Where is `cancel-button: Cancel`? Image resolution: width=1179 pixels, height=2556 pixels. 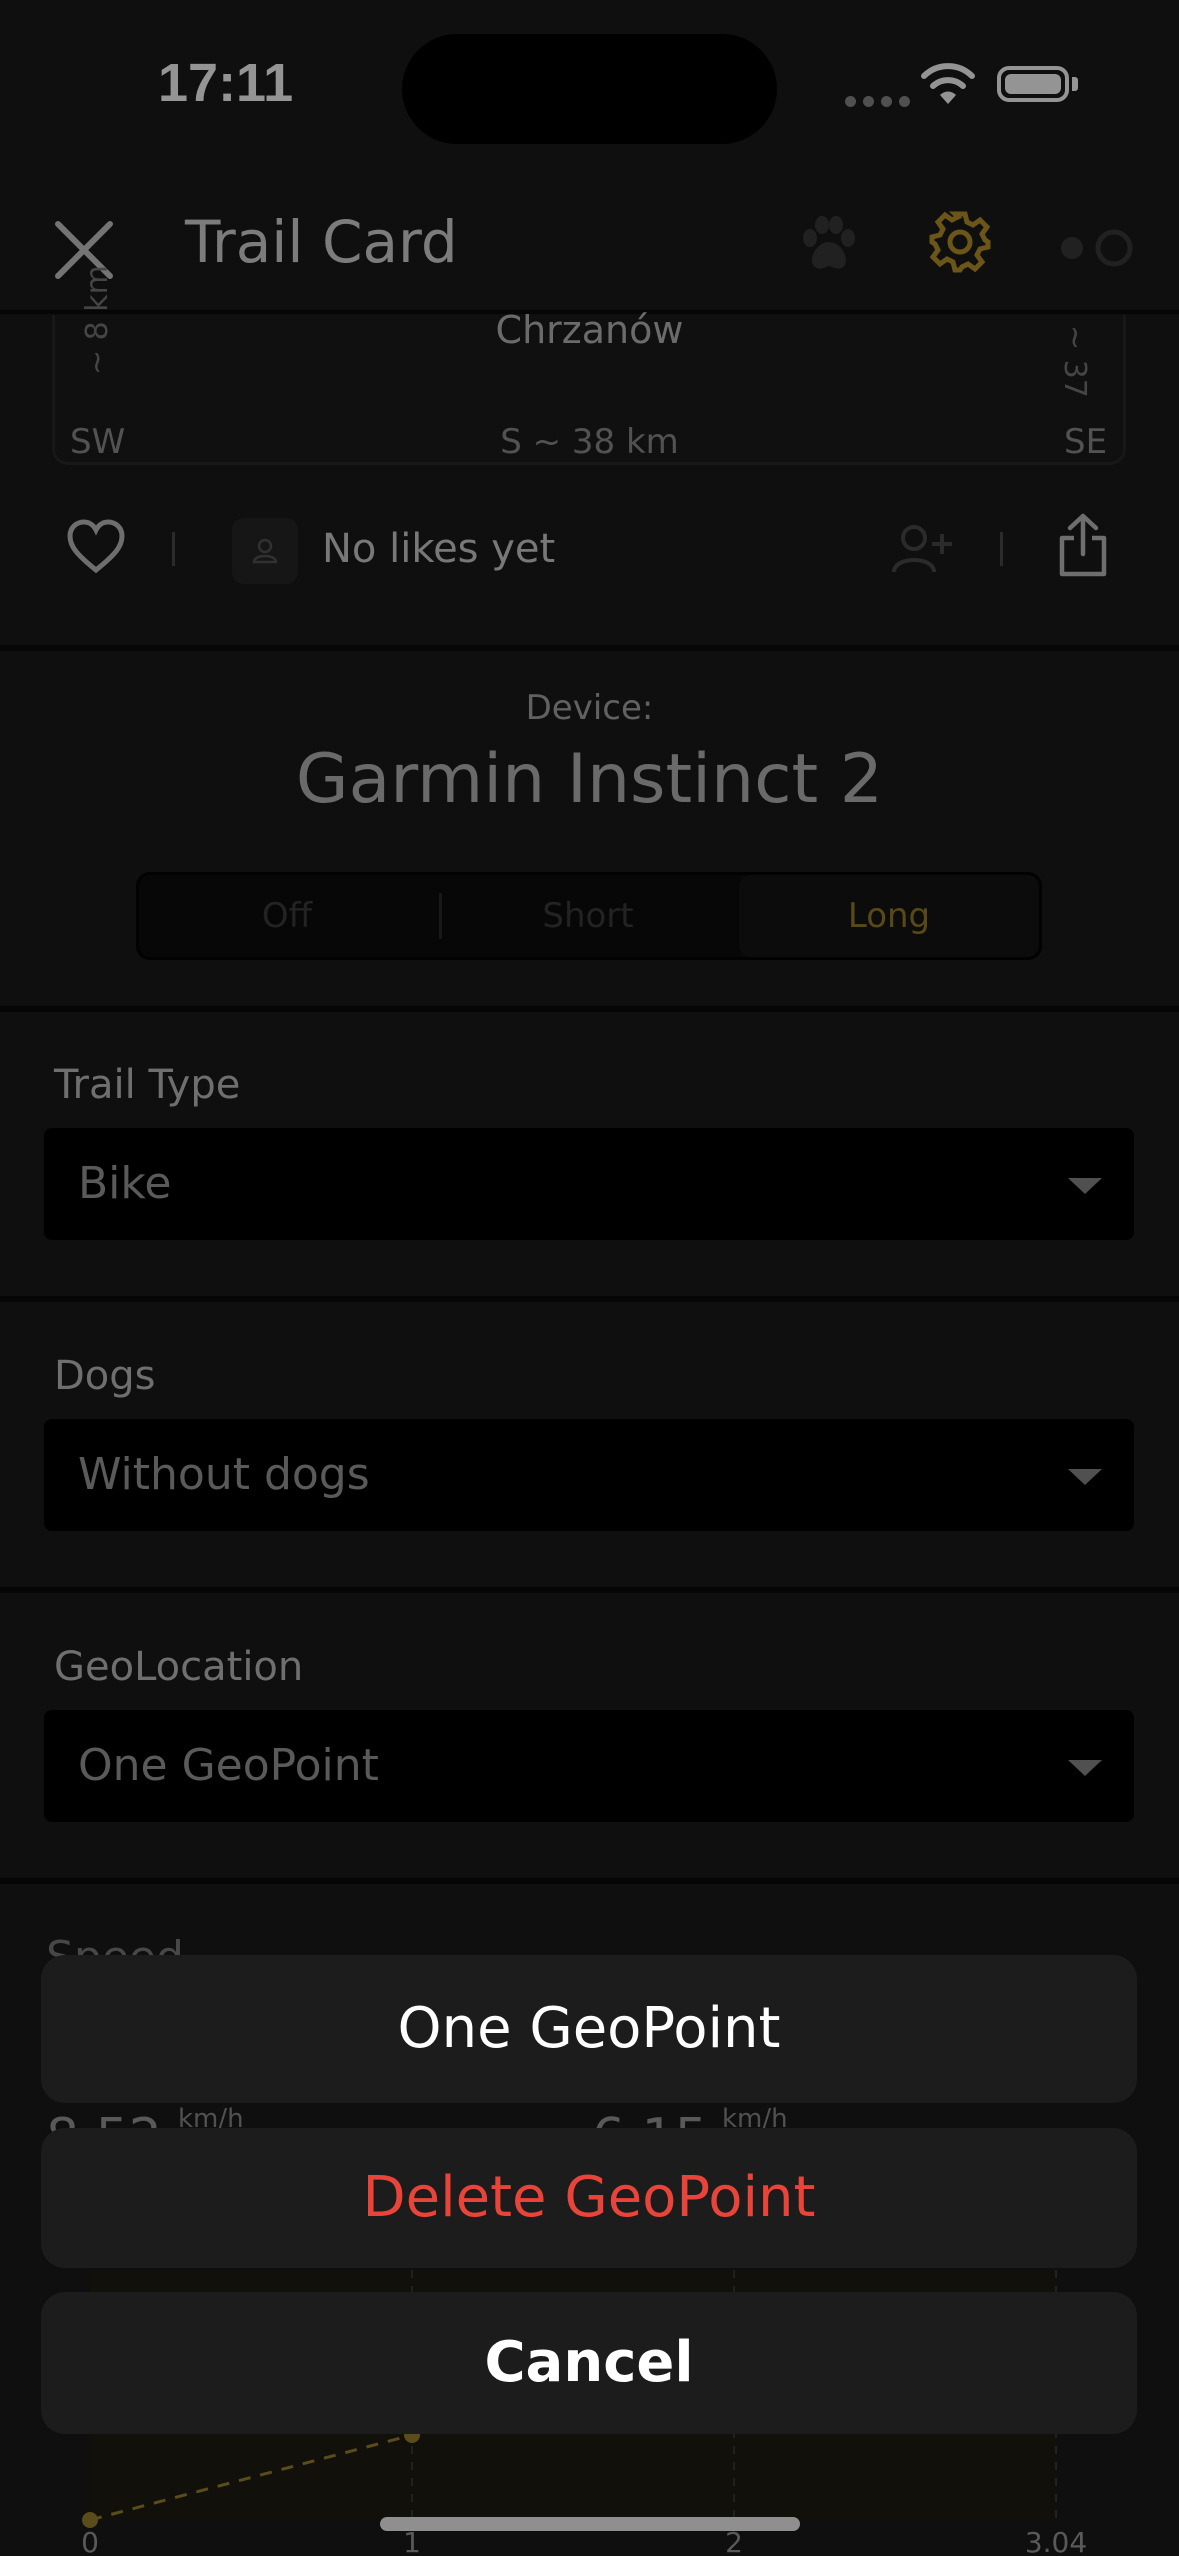 cancel-button: Cancel is located at coordinates (589, 2363).